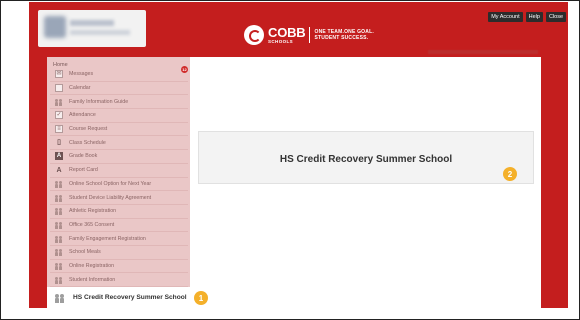 The width and height of the screenshot is (580, 320). I want to click on sidebar-item-label: Class Schedule, so click(87, 142).